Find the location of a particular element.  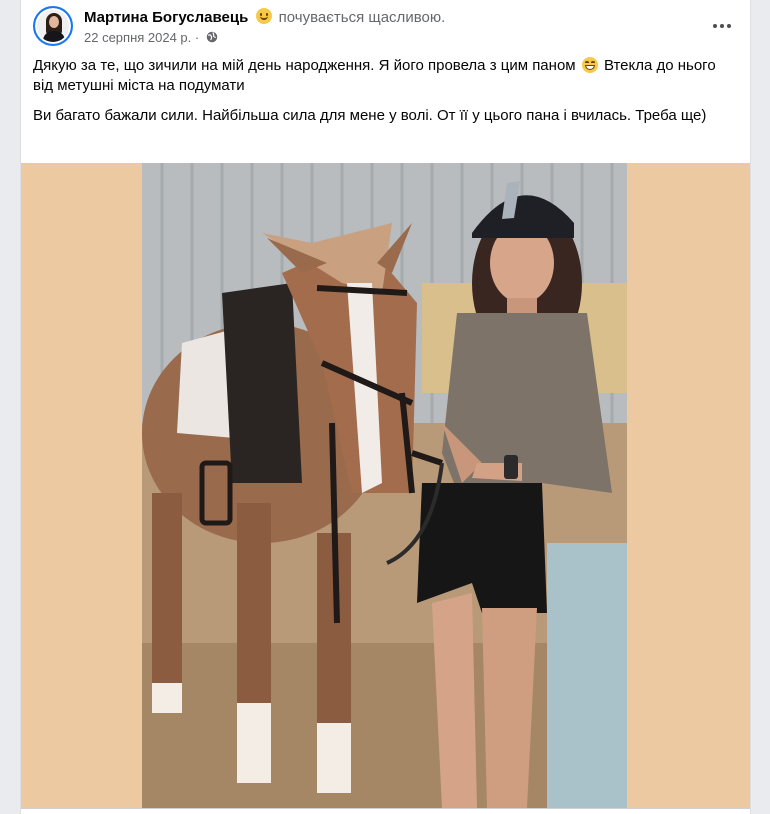

author-name: Мартина Богуславець is located at coordinates (166, 17).